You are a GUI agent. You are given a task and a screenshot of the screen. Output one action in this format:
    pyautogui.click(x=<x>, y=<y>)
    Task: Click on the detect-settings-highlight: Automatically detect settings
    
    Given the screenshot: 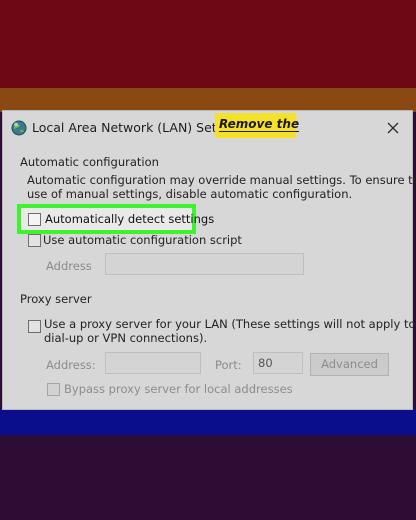 What is the action you would take?
    pyautogui.click(x=115, y=219)
    